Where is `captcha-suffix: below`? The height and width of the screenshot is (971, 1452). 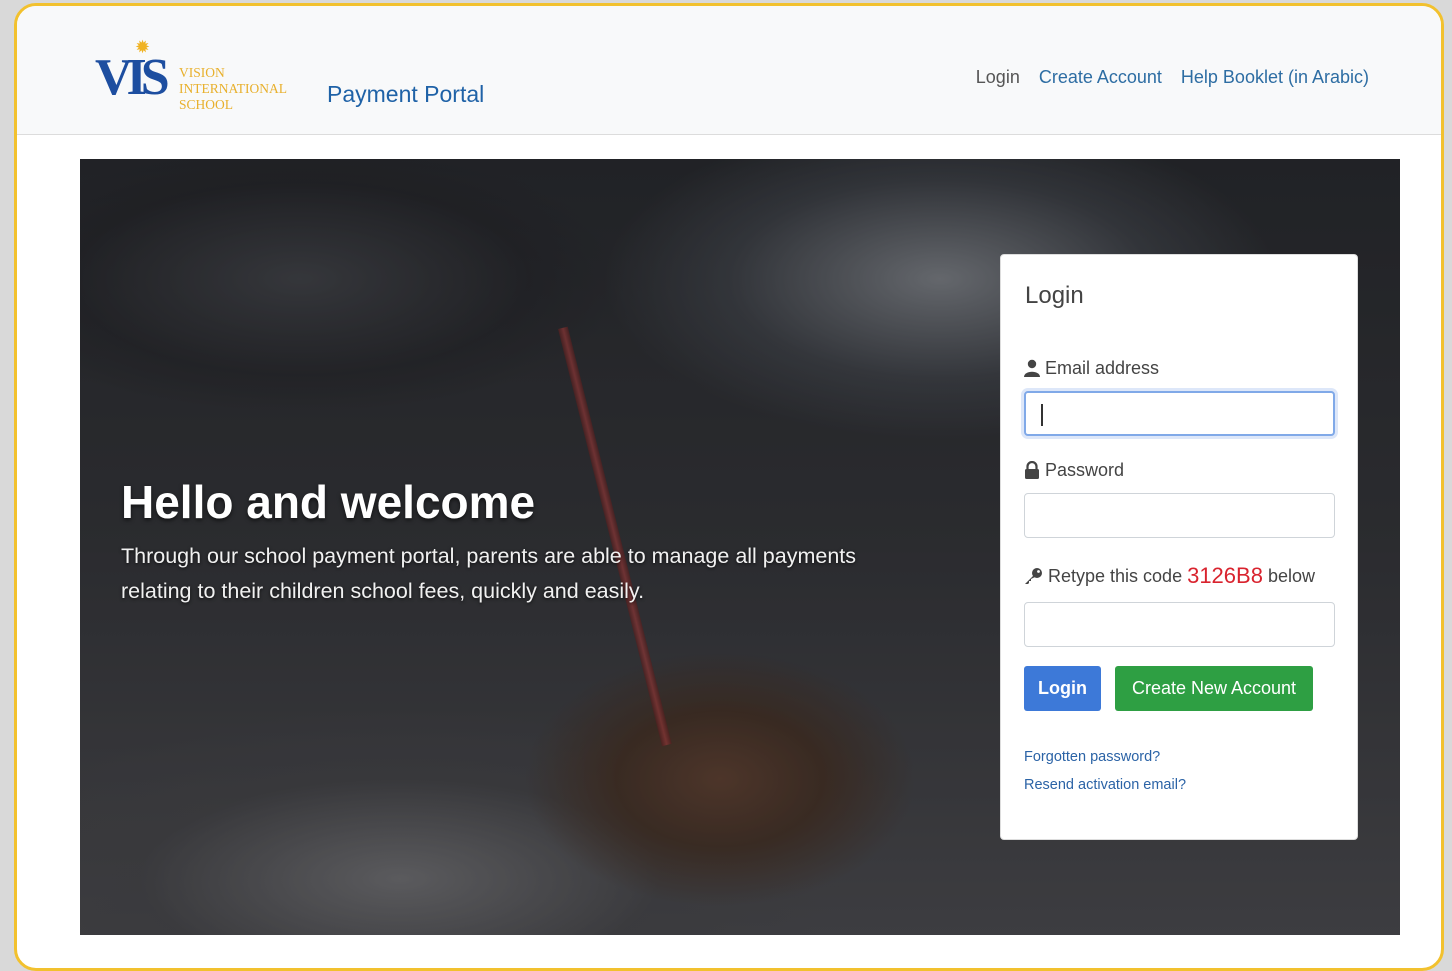 captcha-suffix: below is located at coordinates (1291, 576).